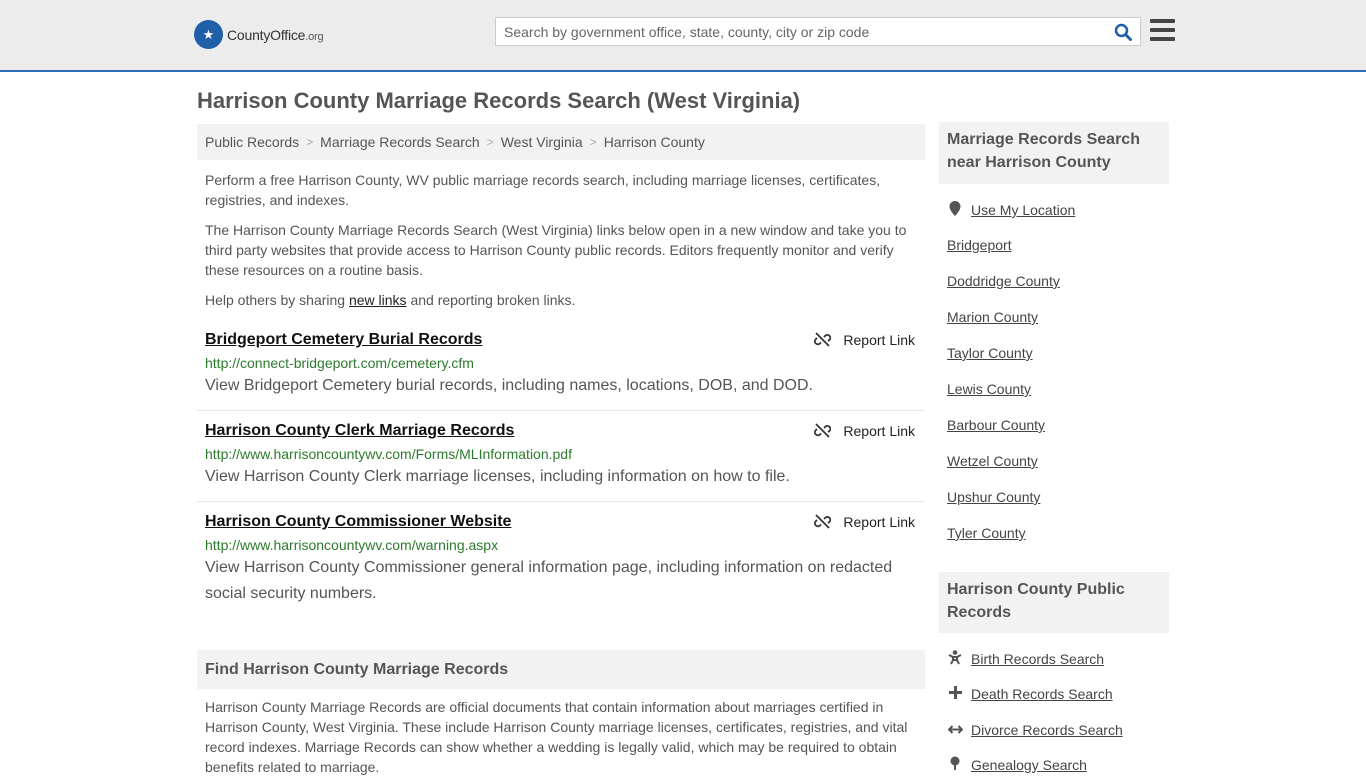 The image size is (1366, 777). Describe the element at coordinates (400, 142) in the screenshot. I see `breadcrumb-marriage-records-search: Marriage Records Search` at that location.